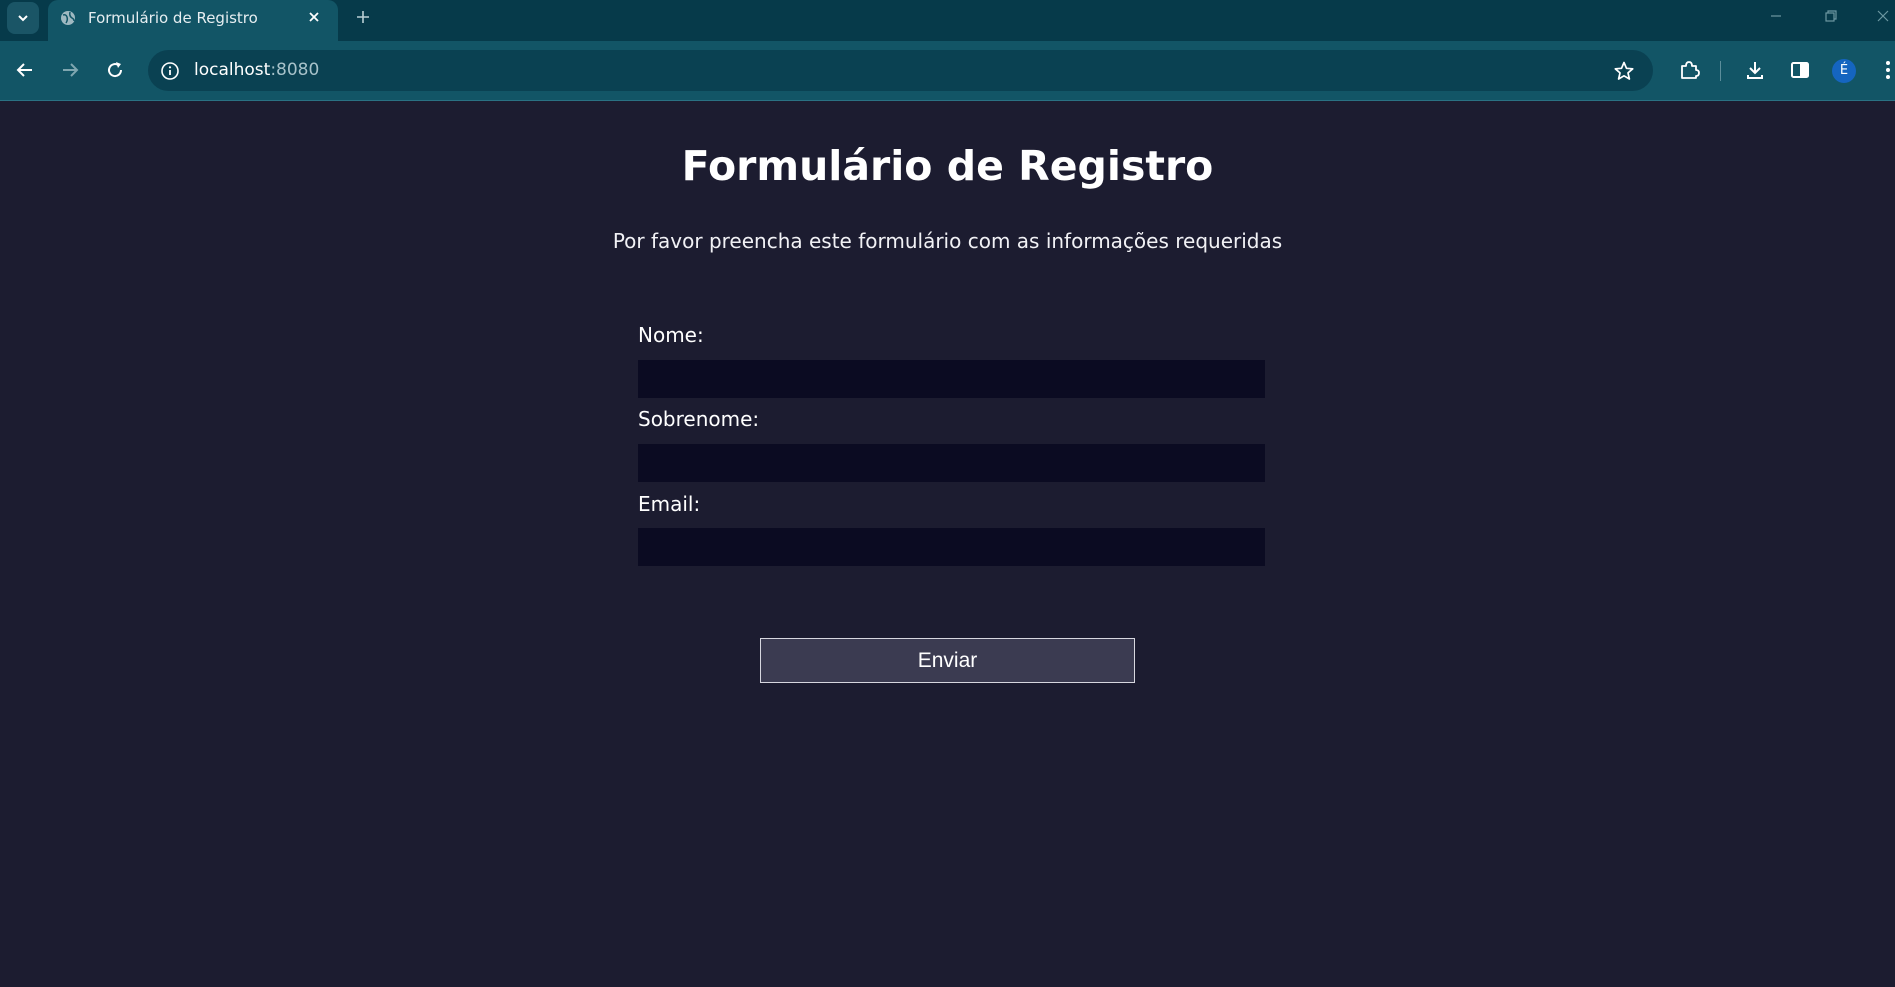 Image resolution: width=1895 pixels, height=987 pixels. Describe the element at coordinates (314, 17) in the screenshot. I see `close-tab-icon` at that location.